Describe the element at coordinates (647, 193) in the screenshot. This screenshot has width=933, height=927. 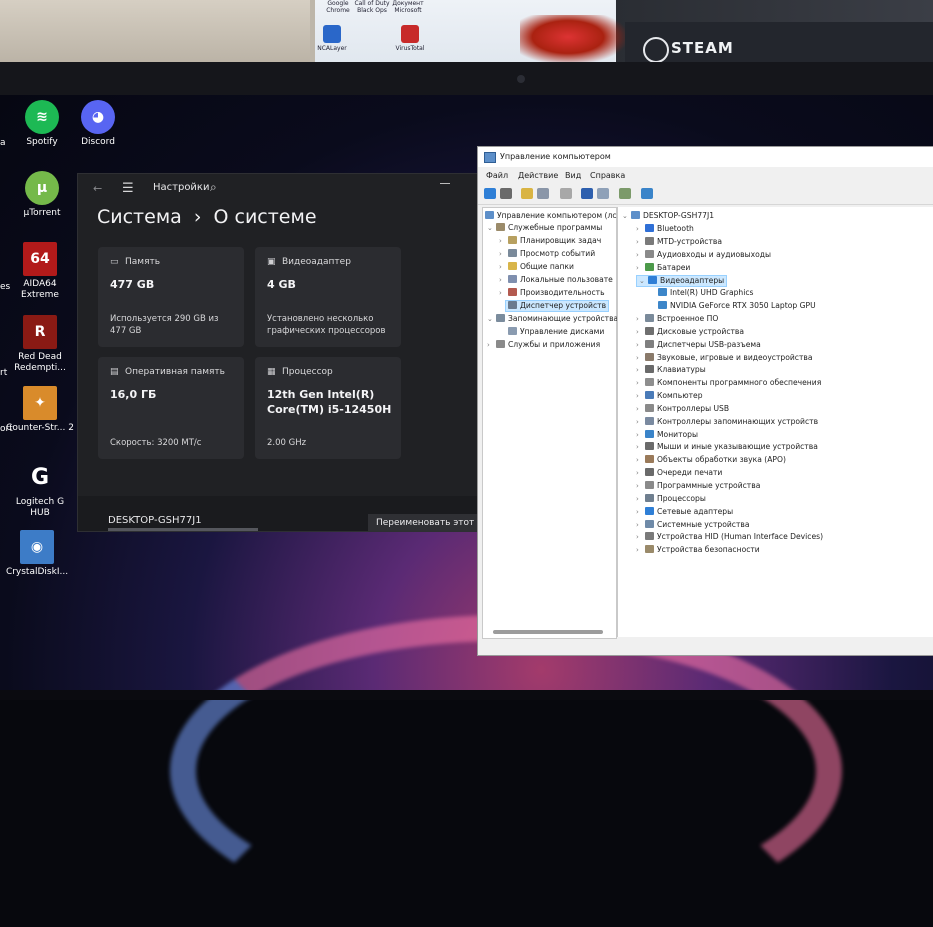
I see `monitor-icon` at that location.